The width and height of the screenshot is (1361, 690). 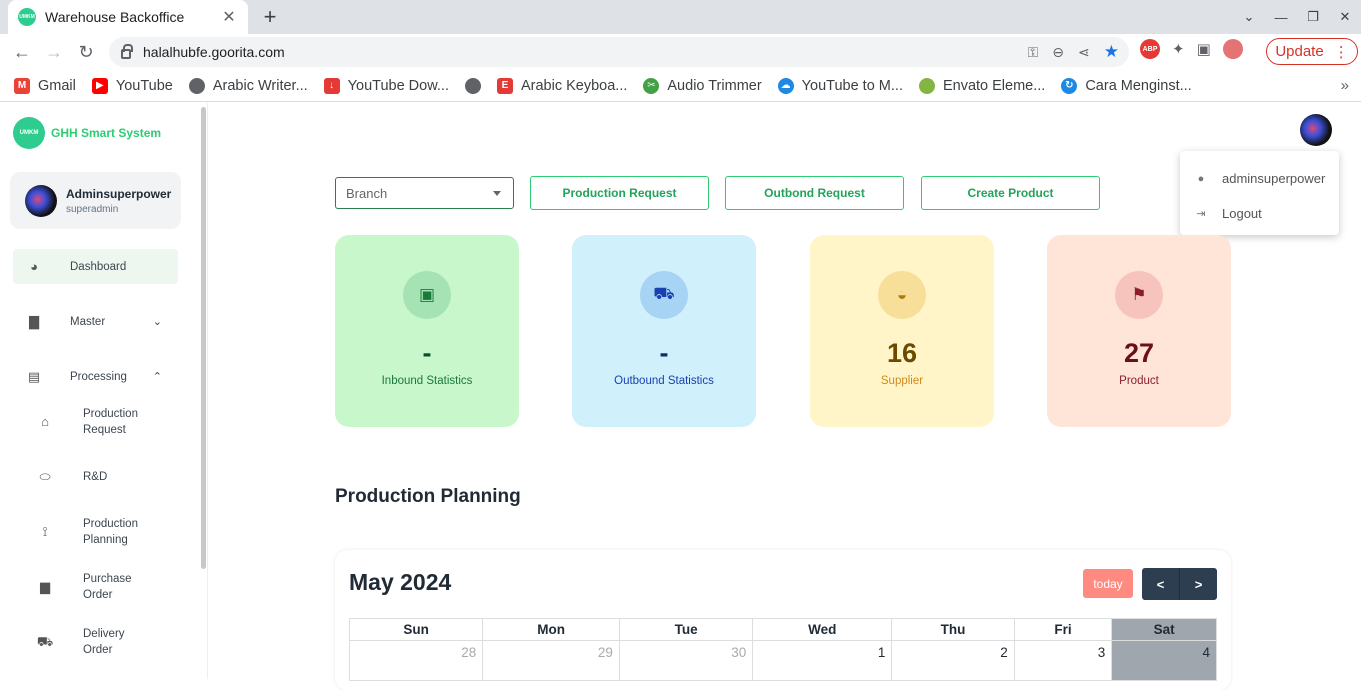 I want to click on sidebar-item-rnd: ⬭ R&D, so click(x=71, y=477).